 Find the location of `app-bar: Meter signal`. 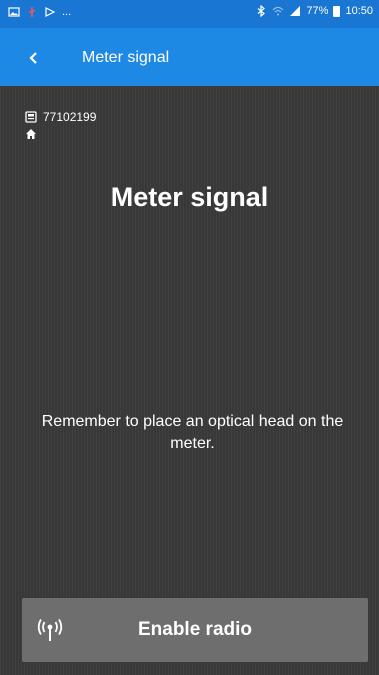

app-bar: Meter signal is located at coordinates (189, 57).